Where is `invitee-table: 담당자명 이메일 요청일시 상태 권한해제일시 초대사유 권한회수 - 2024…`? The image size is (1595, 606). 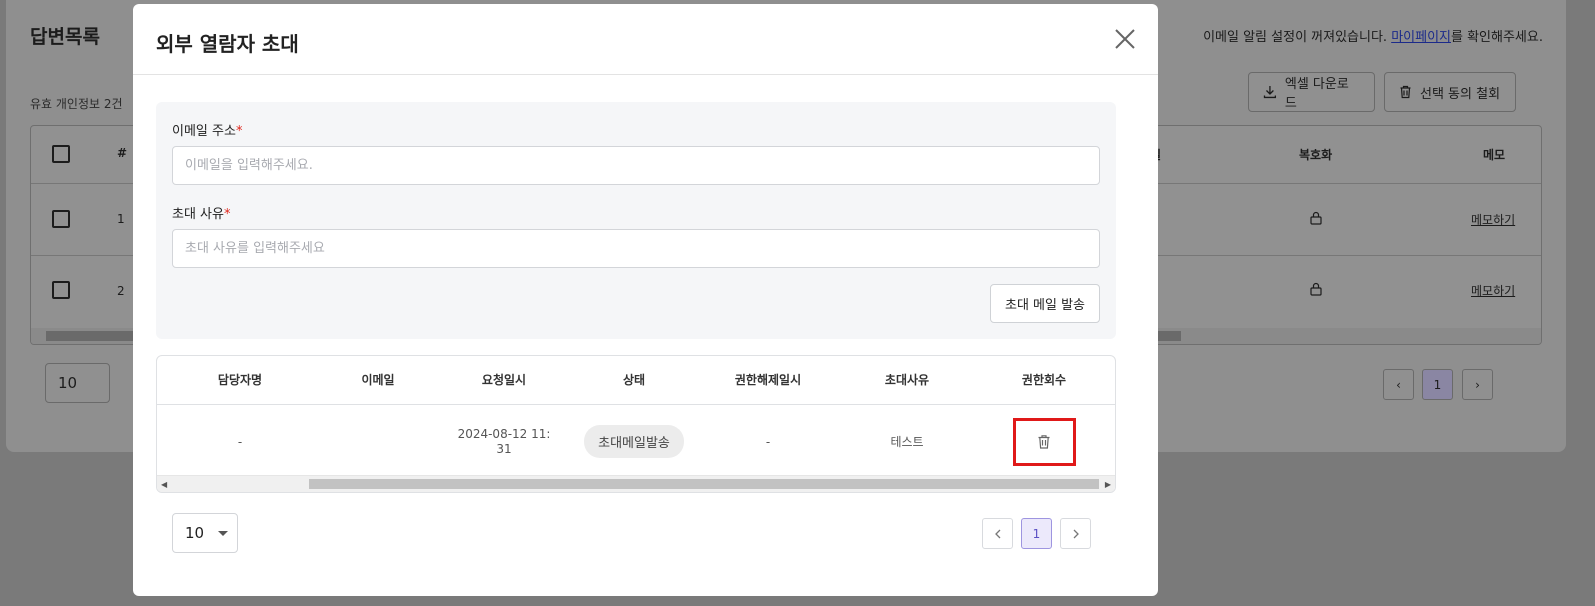 invitee-table: 담당자명 이메일 요청일시 상태 권한해제일시 초대사유 권한회수 - 2024… is located at coordinates (636, 424).